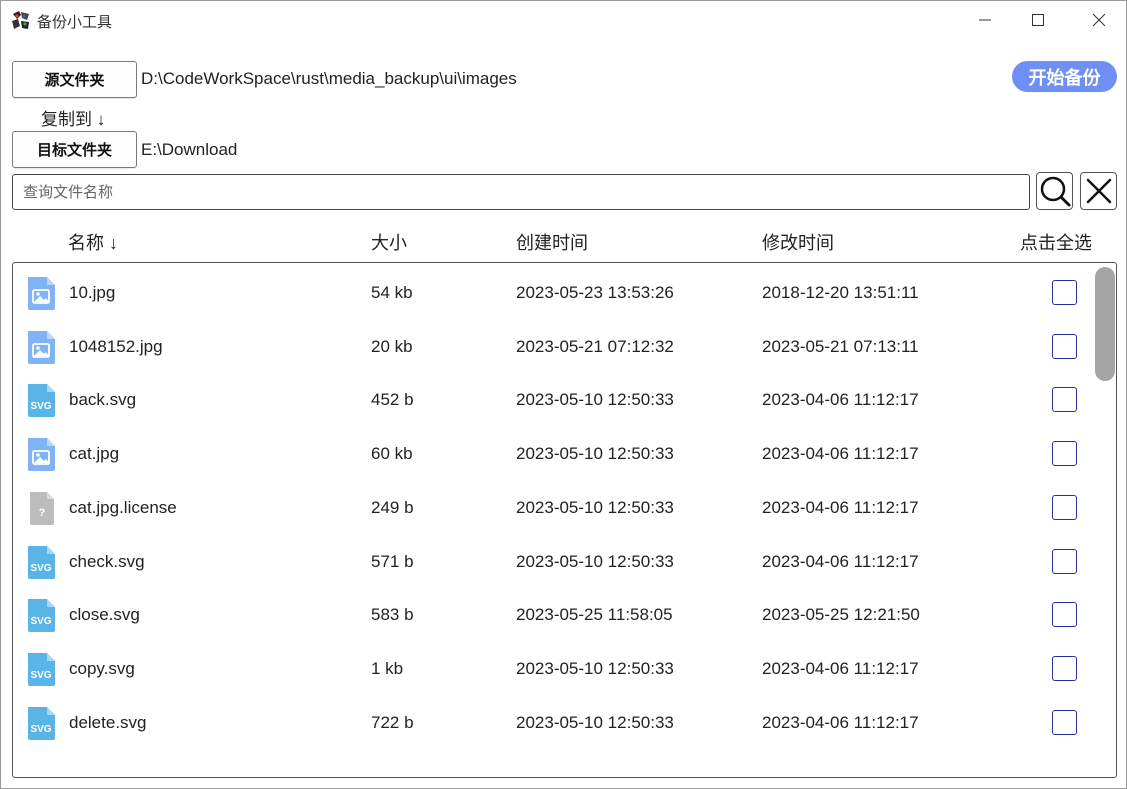 The height and width of the screenshot is (789, 1127). Describe the element at coordinates (103, 399) in the screenshot. I see `file-name: back.svg` at that location.